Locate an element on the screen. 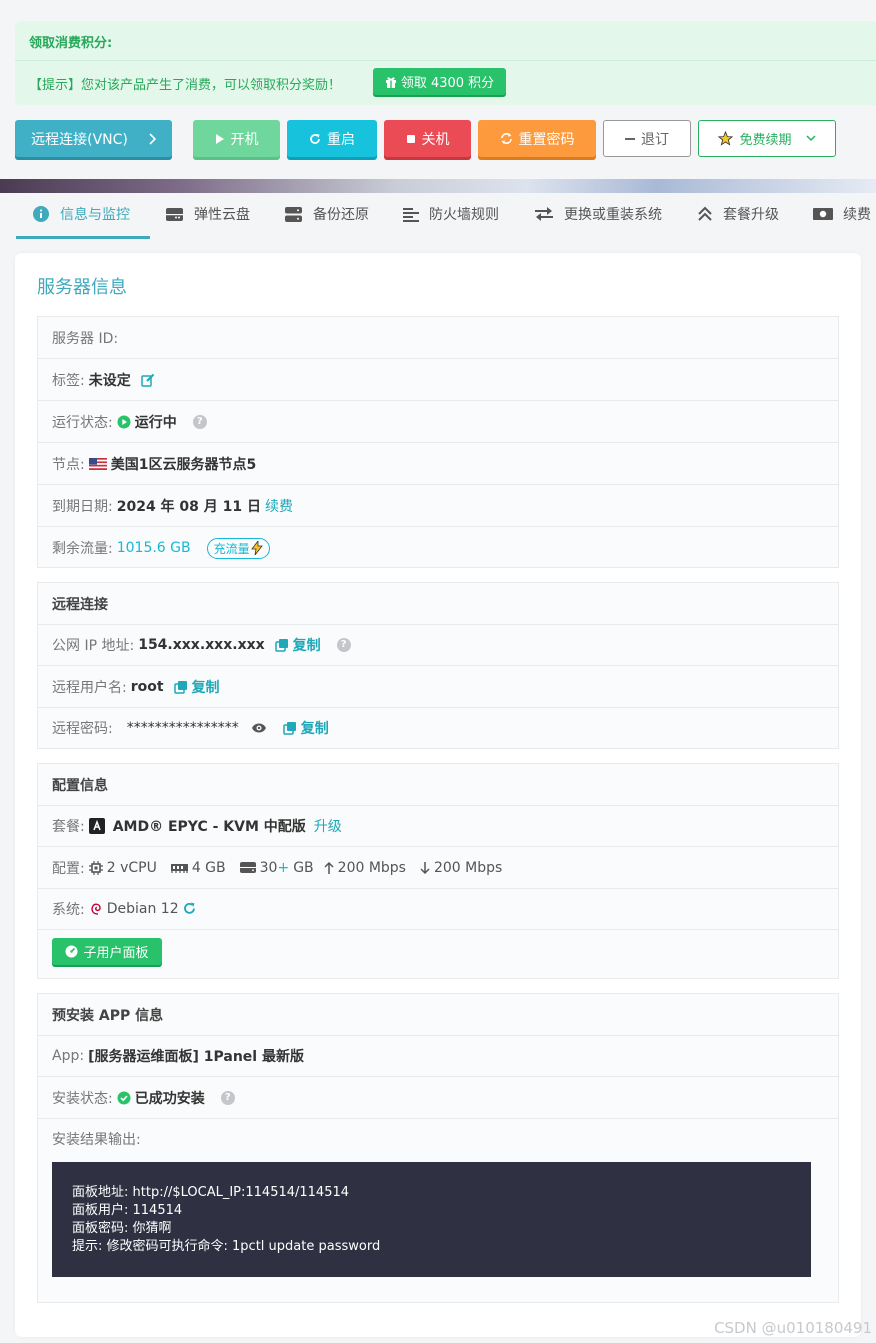 The image size is (876, 1343). app-row: App: [服务器运维面板] 1Panel 最新版 is located at coordinates (438, 1056).